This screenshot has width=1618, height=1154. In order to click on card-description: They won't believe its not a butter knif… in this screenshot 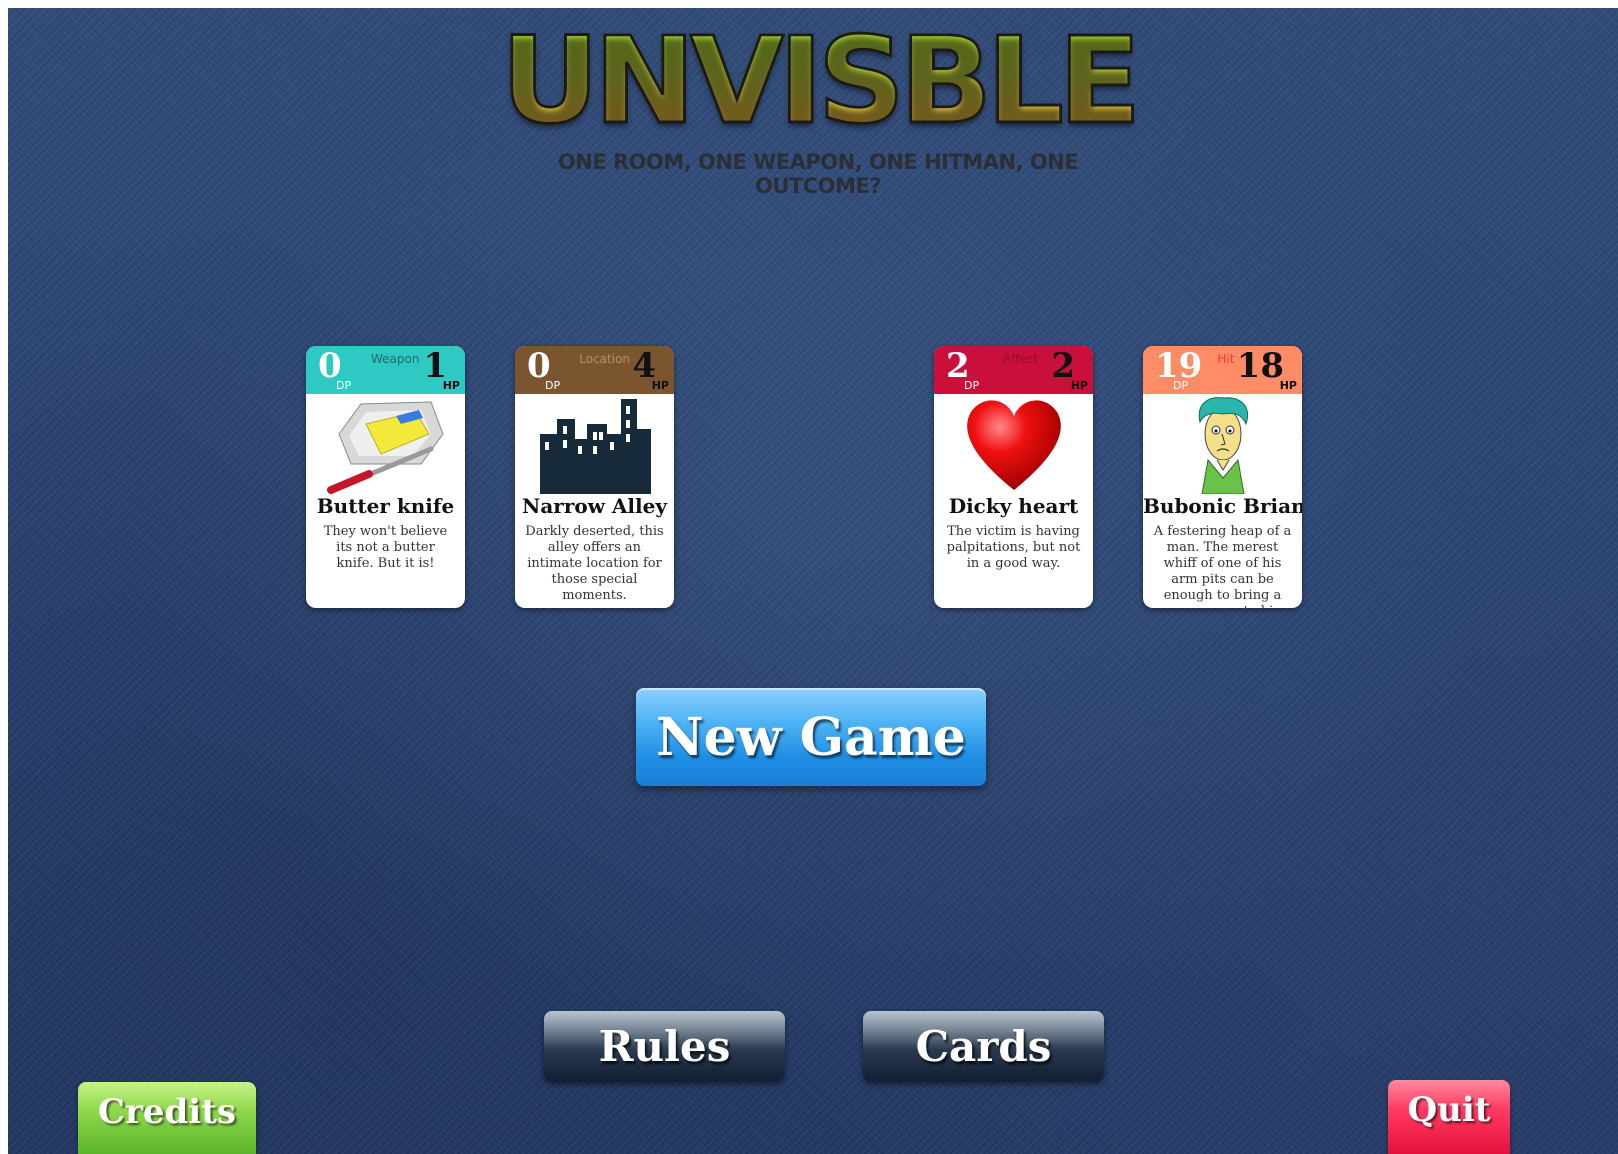, I will do `click(385, 547)`.